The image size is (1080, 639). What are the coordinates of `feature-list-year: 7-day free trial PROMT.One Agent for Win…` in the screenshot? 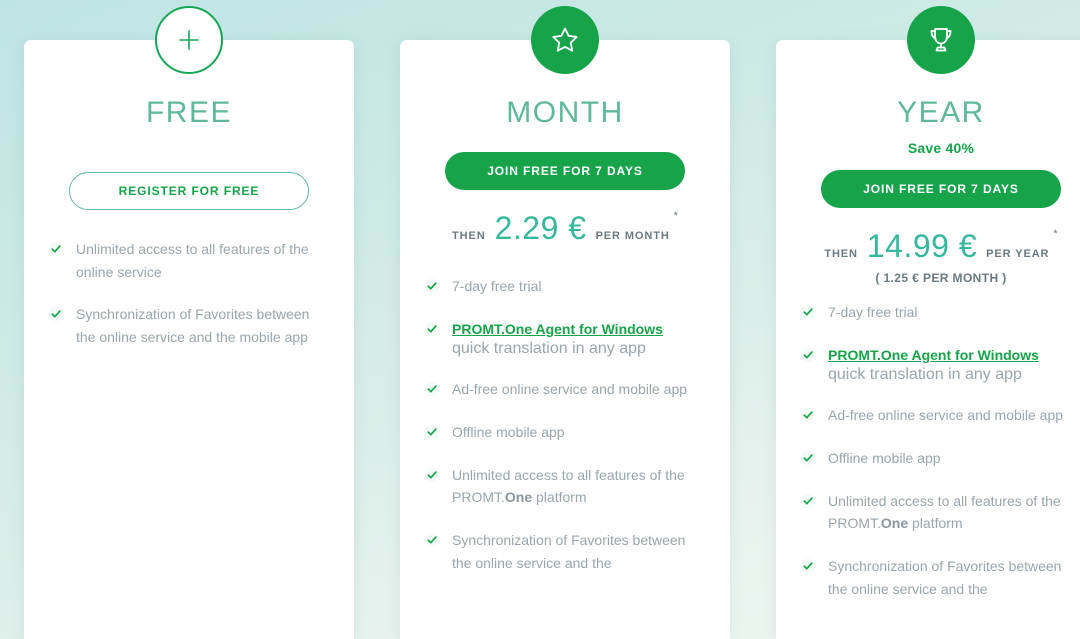 It's located at (940, 450).